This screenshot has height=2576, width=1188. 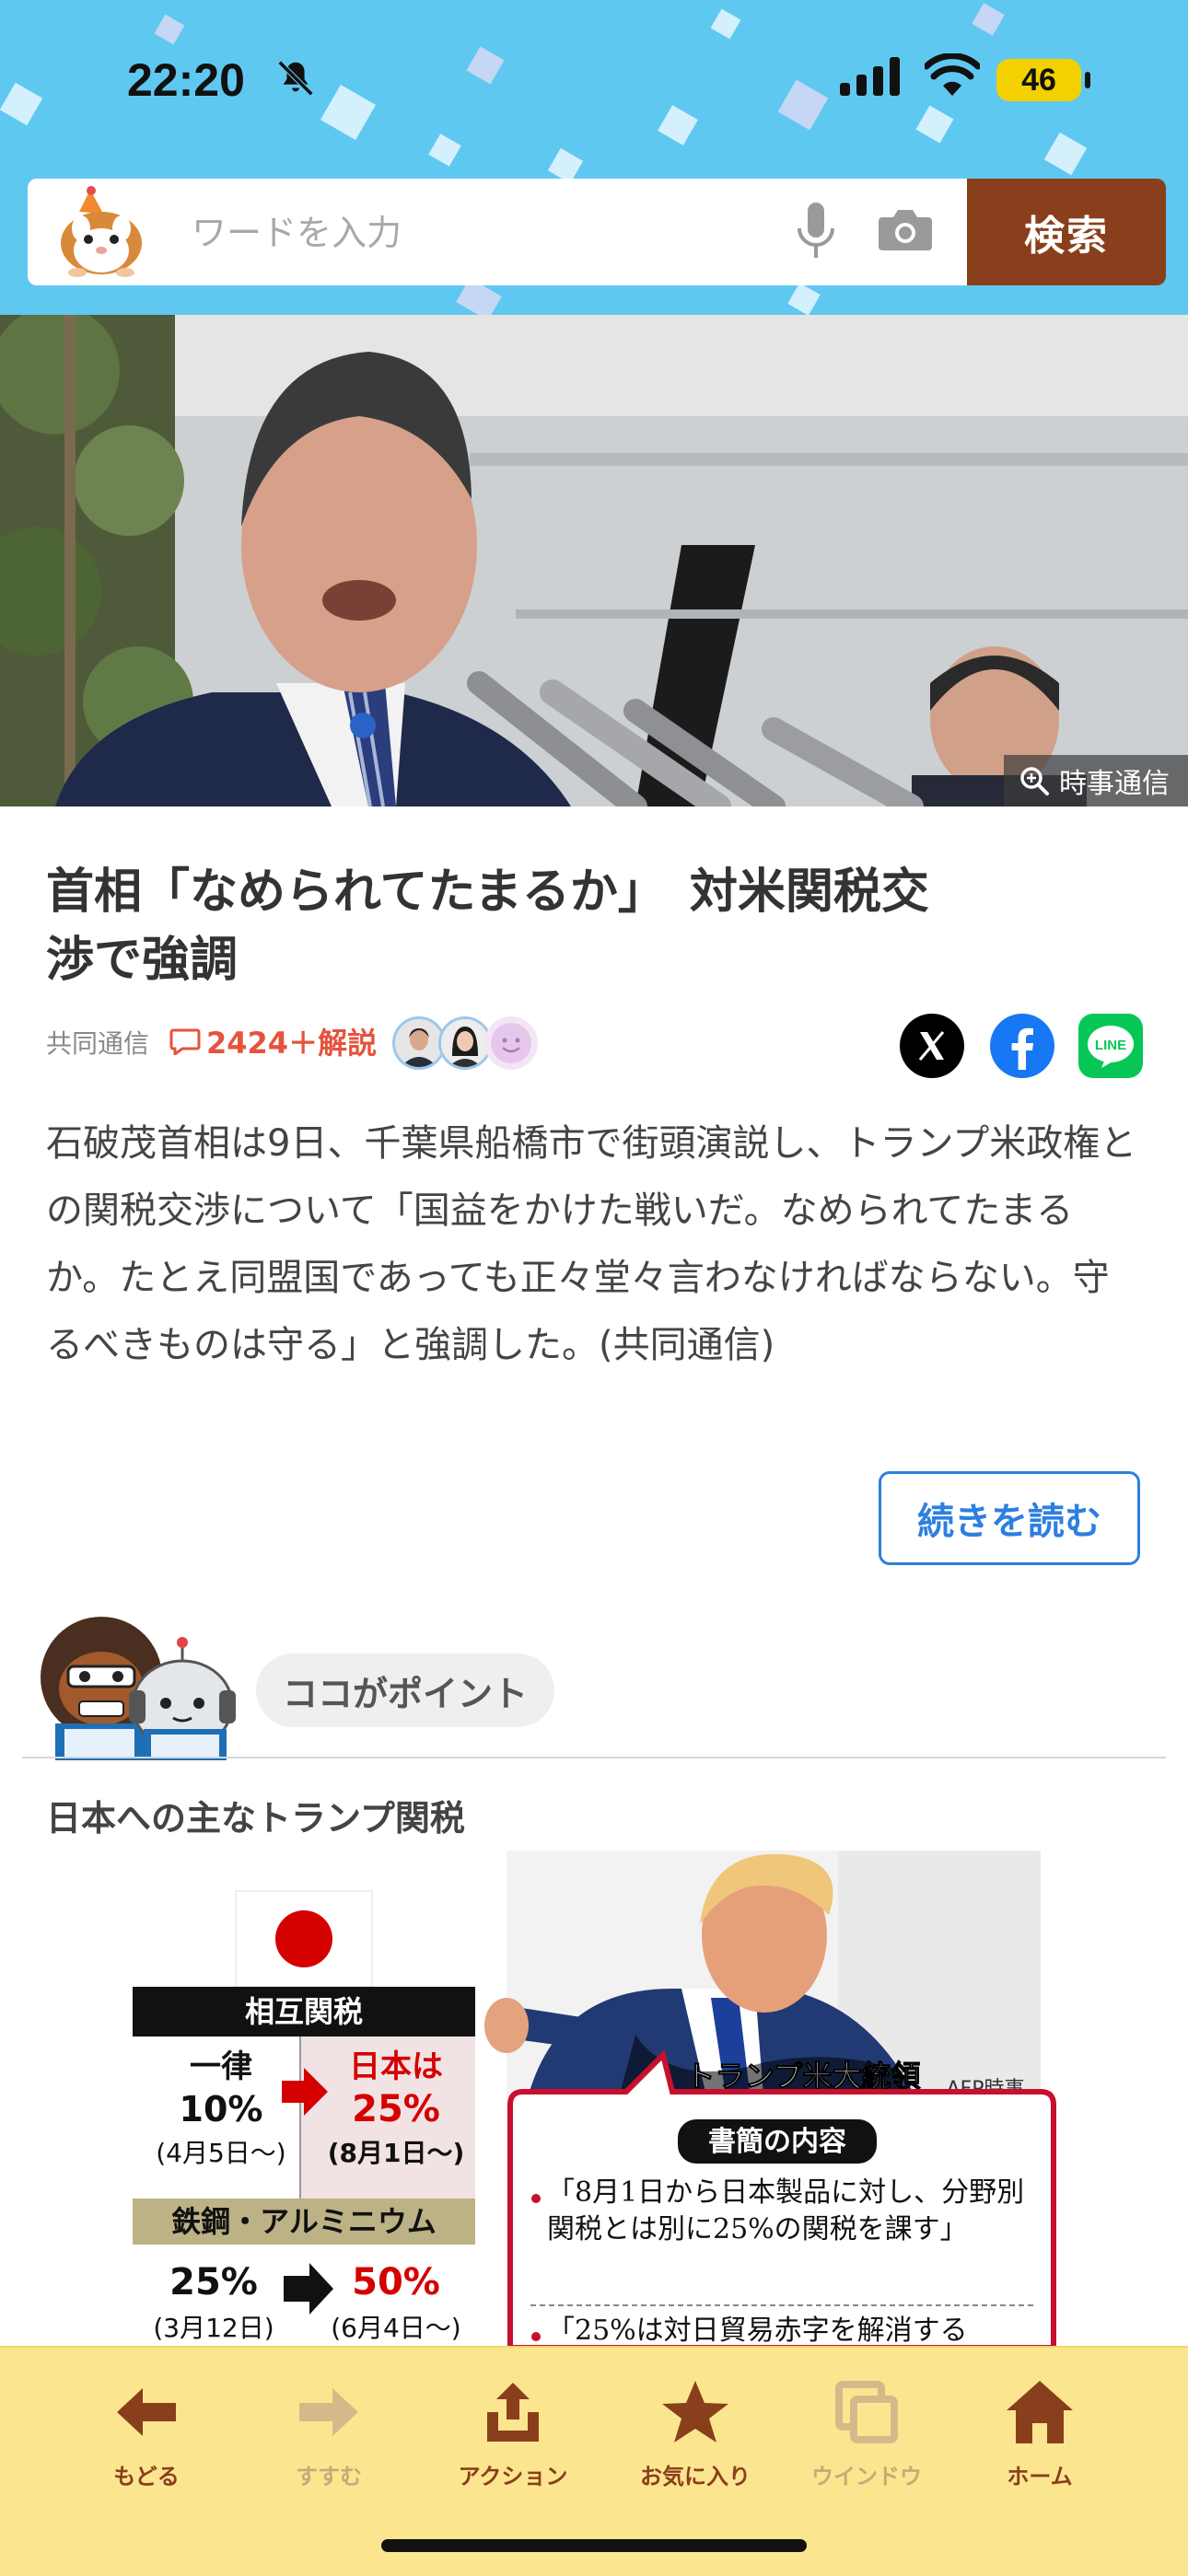 I want to click on row1-before-value: 10%, so click(x=221, y=2109).